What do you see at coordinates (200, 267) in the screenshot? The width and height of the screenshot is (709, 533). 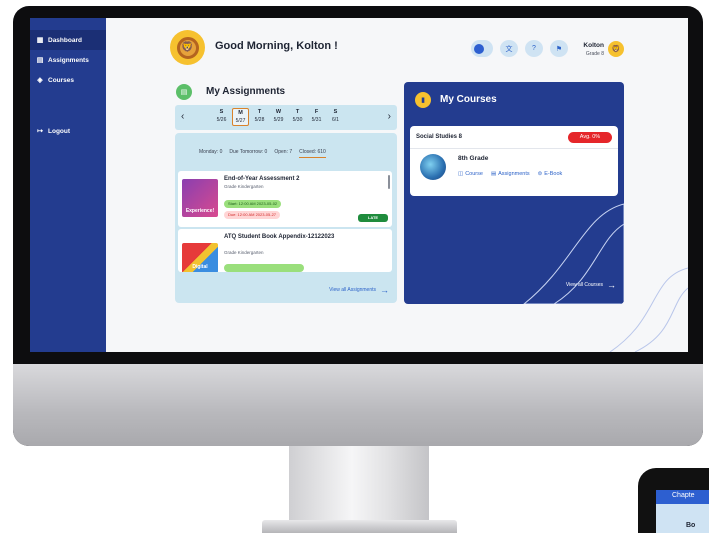 I see `thumbnail-logo-text: Digital` at bounding box center [200, 267].